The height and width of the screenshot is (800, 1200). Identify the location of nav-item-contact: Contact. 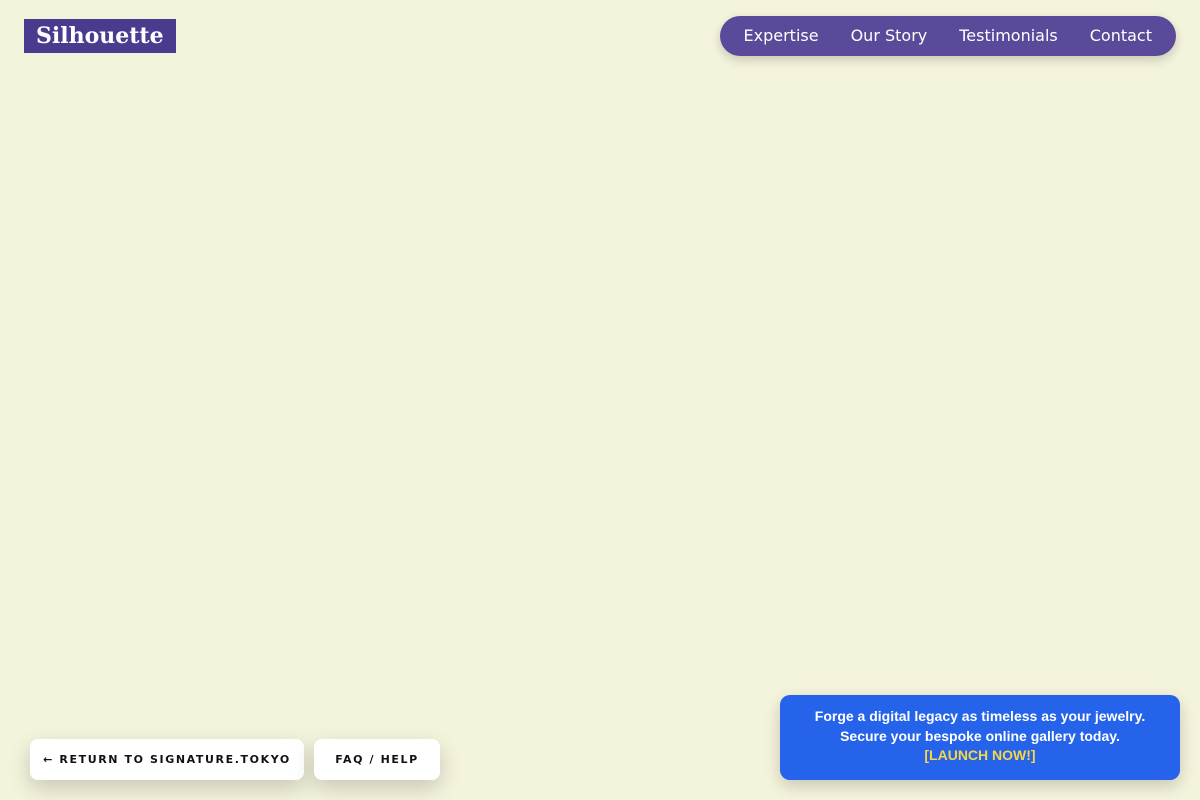
(1121, 36).